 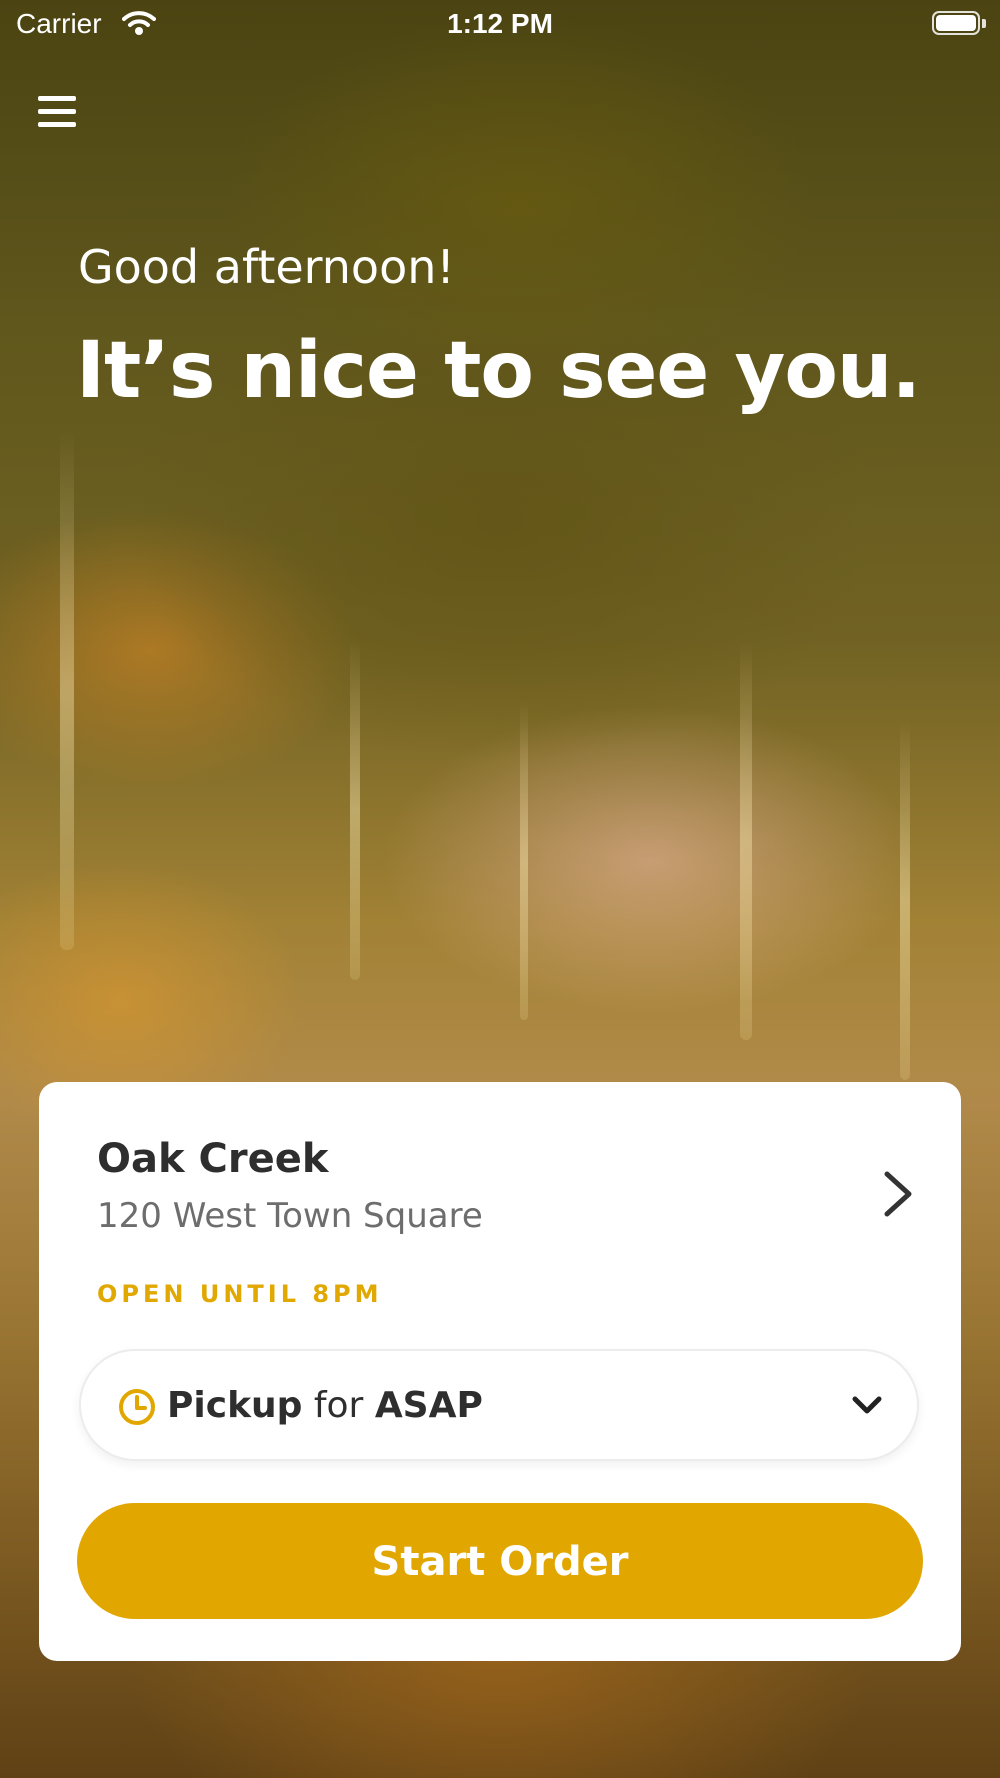 I want to click on order-method: Pickup, so click(x=235, y=1405).